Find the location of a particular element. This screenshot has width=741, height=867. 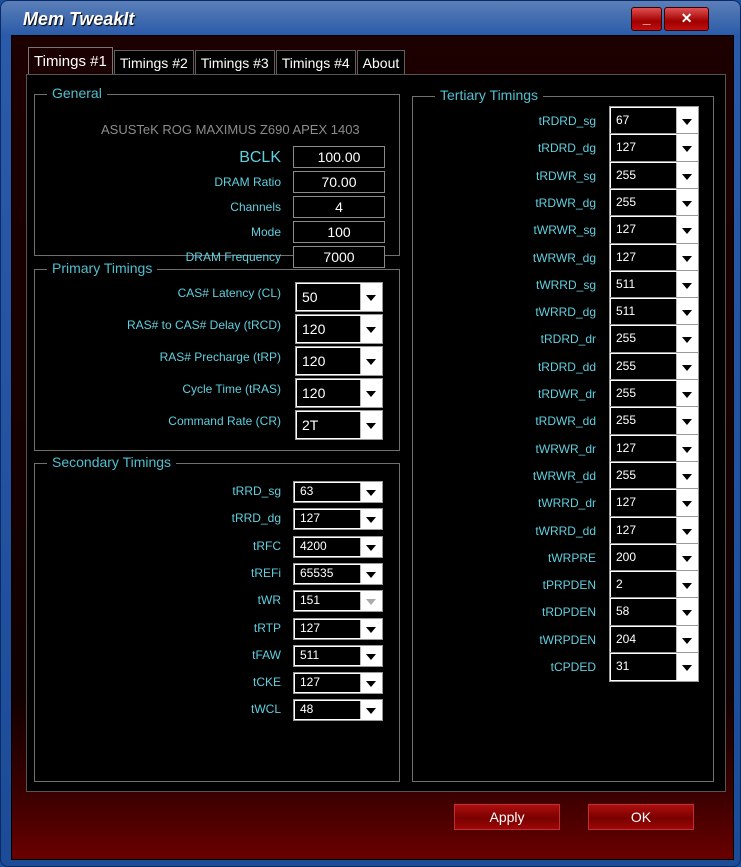

twrrd-sg-label: tWRRD_sg is located at coordinates (565, 284).